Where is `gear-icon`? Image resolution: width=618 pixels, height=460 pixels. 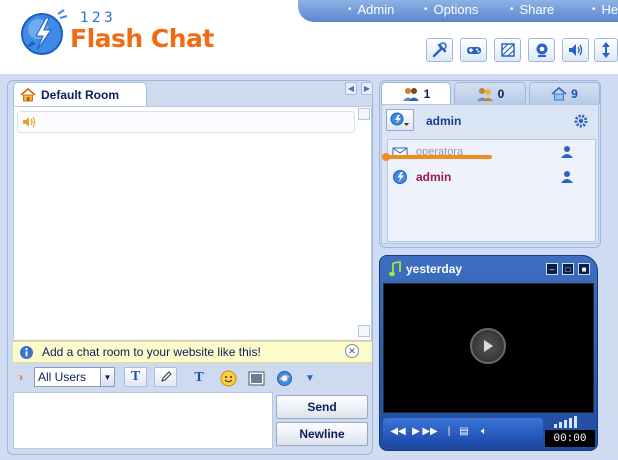 gear-icon is located at coordinates (581, 121).